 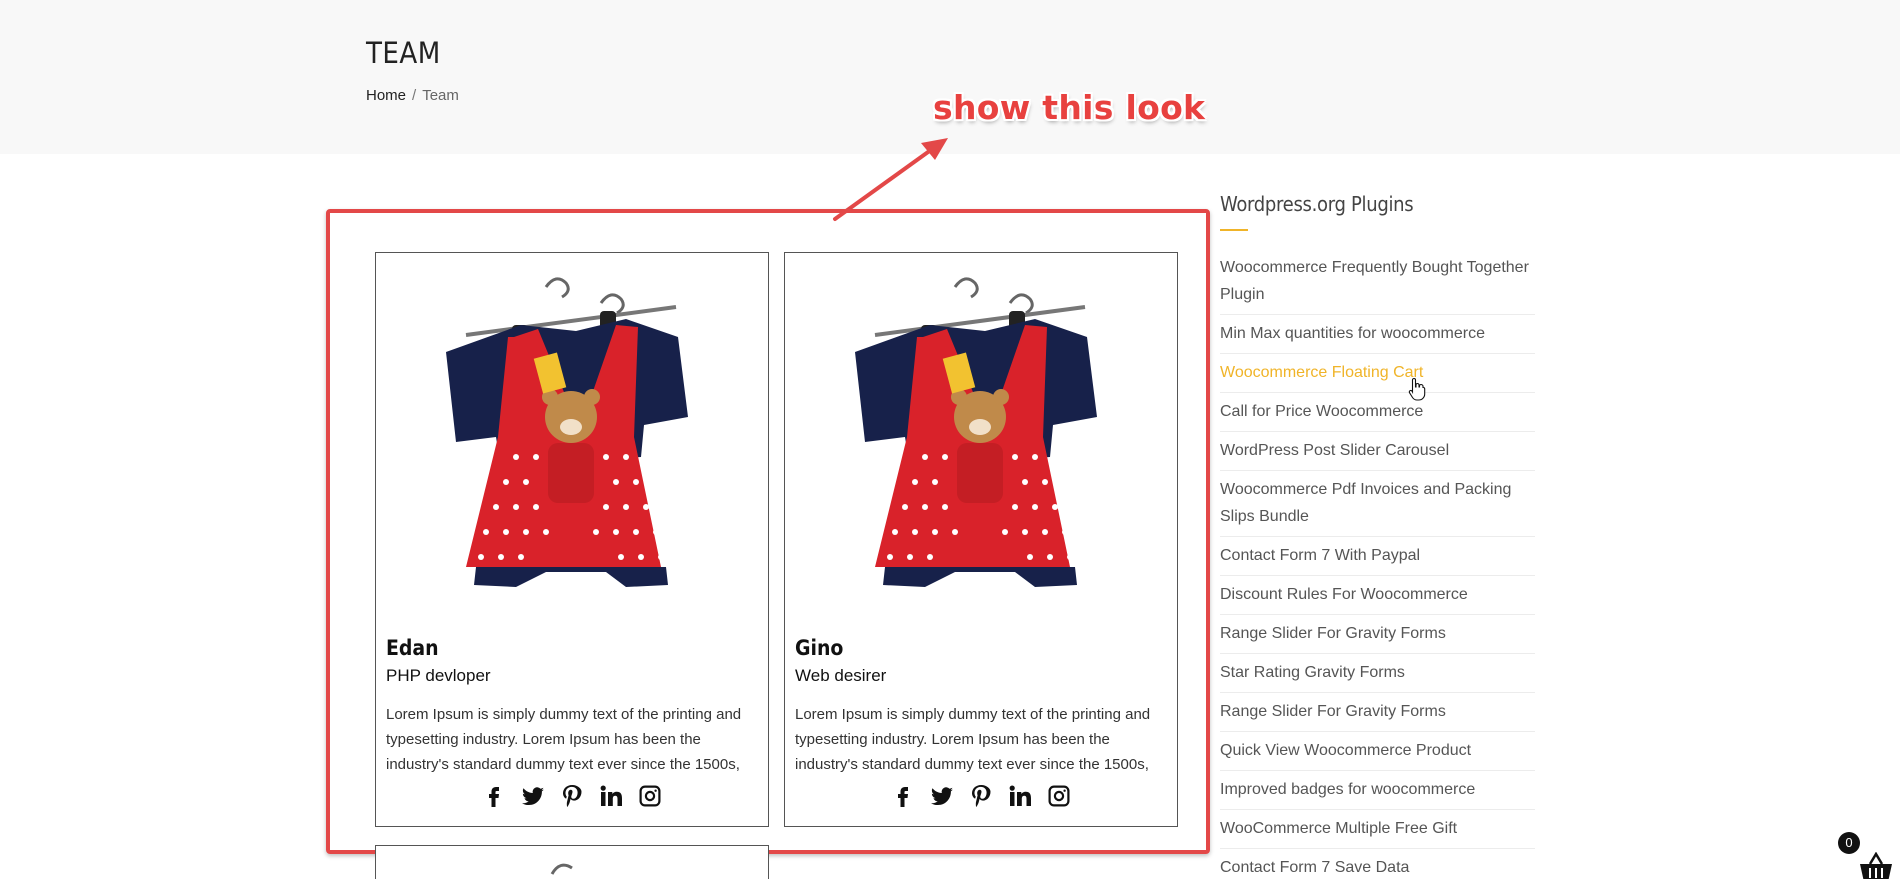 What do you see at coordinates (572, 862) in the screenshot?
I see `team-card` at bounding box center [572, 862].